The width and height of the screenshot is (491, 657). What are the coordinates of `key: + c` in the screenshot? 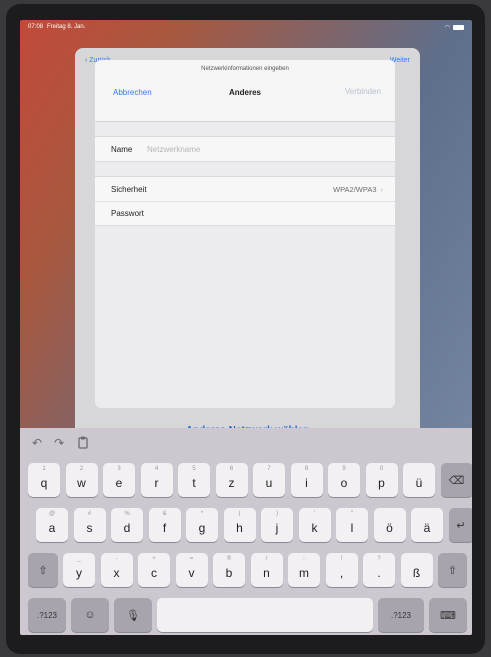 It's located at (154, 570).